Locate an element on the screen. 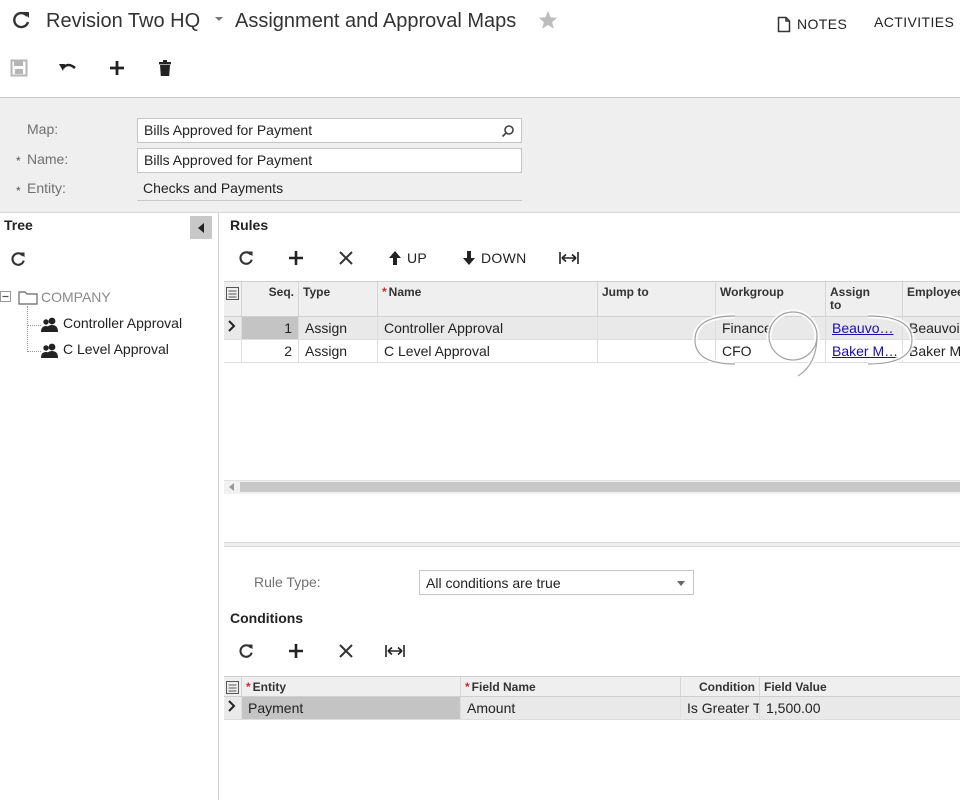 The width and height of the screenshot is (960, 800). col-employee: Employee is located at coordinates (931, 299).